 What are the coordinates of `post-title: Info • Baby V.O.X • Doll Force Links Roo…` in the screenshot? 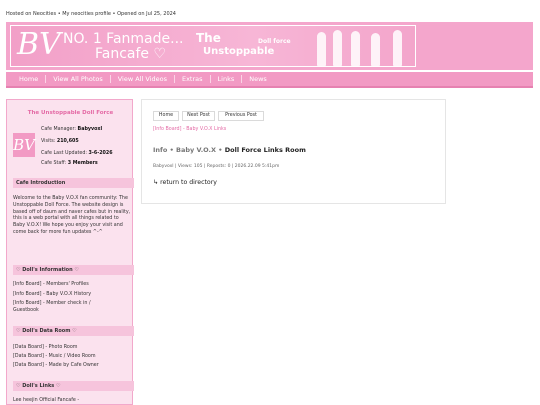 It's located at (229, 150).